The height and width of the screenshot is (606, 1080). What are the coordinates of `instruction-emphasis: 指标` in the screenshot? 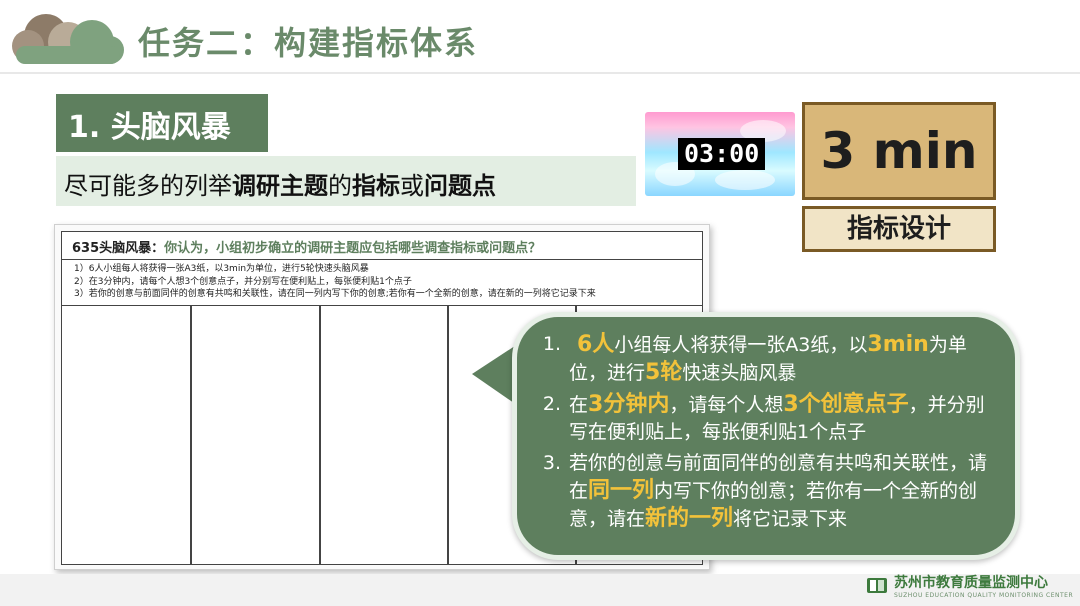 It's located at (376, 186).